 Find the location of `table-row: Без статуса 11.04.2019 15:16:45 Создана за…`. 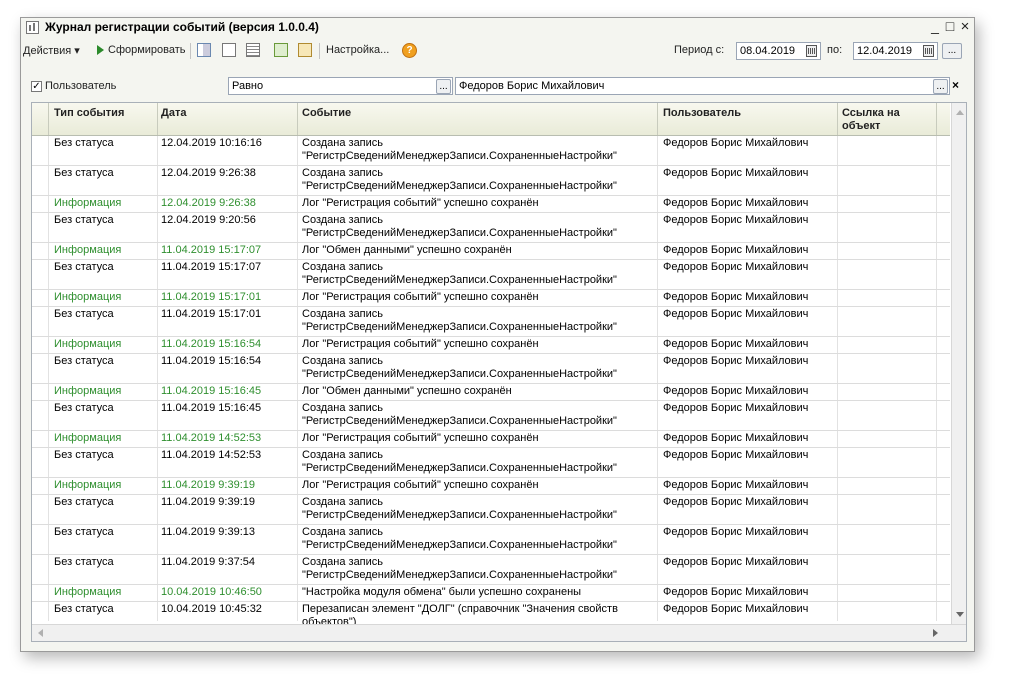

table-row: Без статуса 11.04.2019 15:16:45 Создана за… is located at coordinates (491, 416).